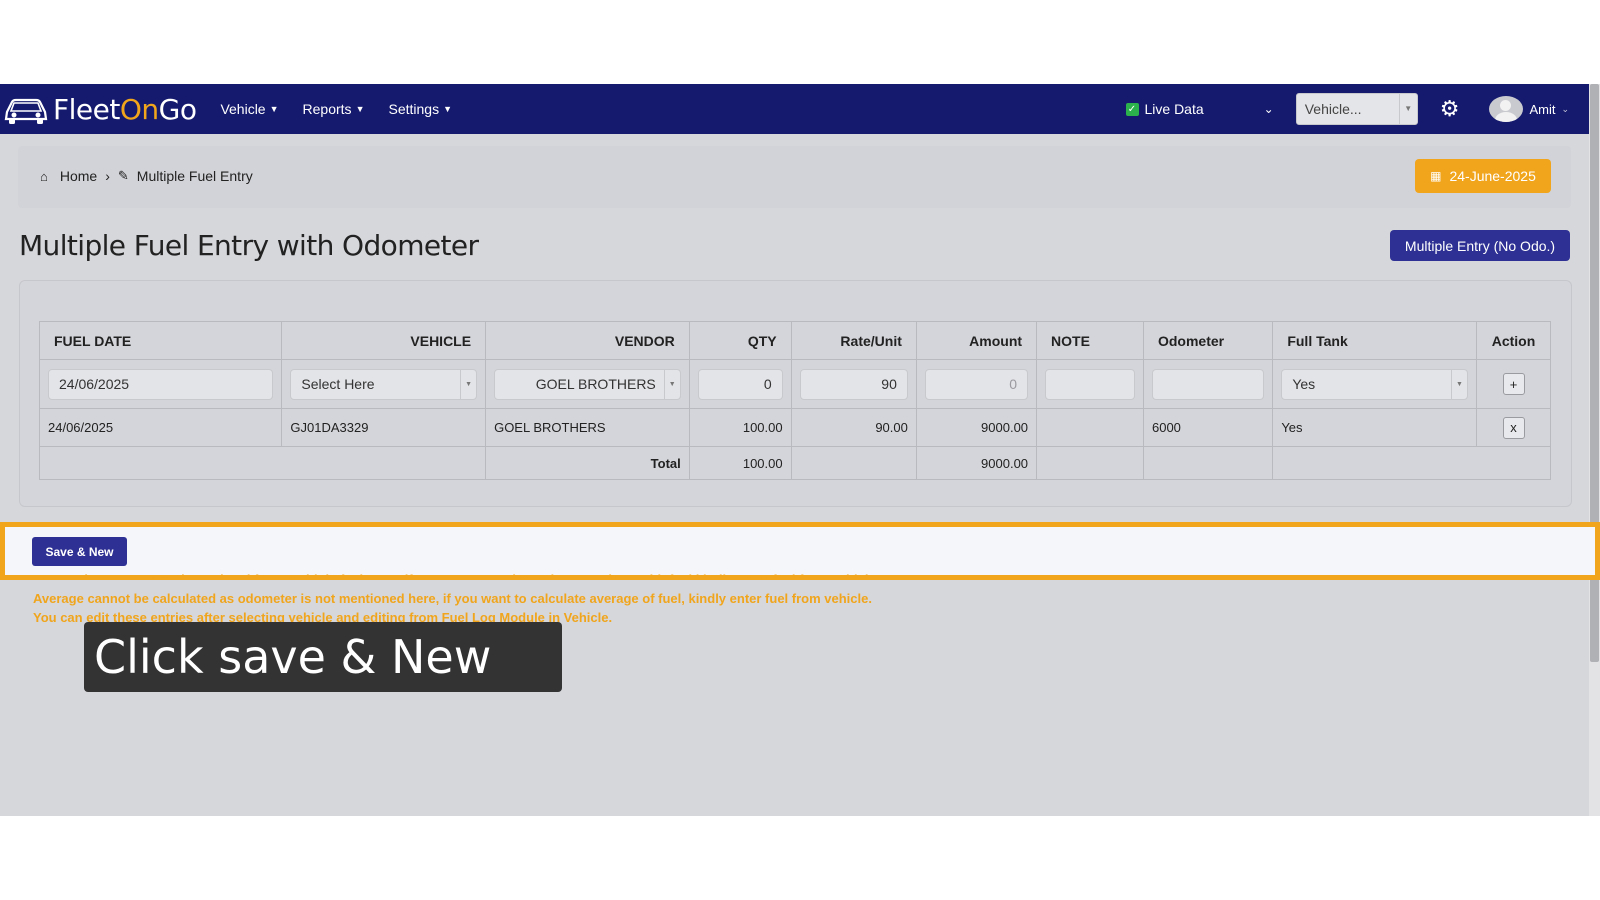  I want to click on vehicle-select: Vehicle... ▼, so click(1356, 109).